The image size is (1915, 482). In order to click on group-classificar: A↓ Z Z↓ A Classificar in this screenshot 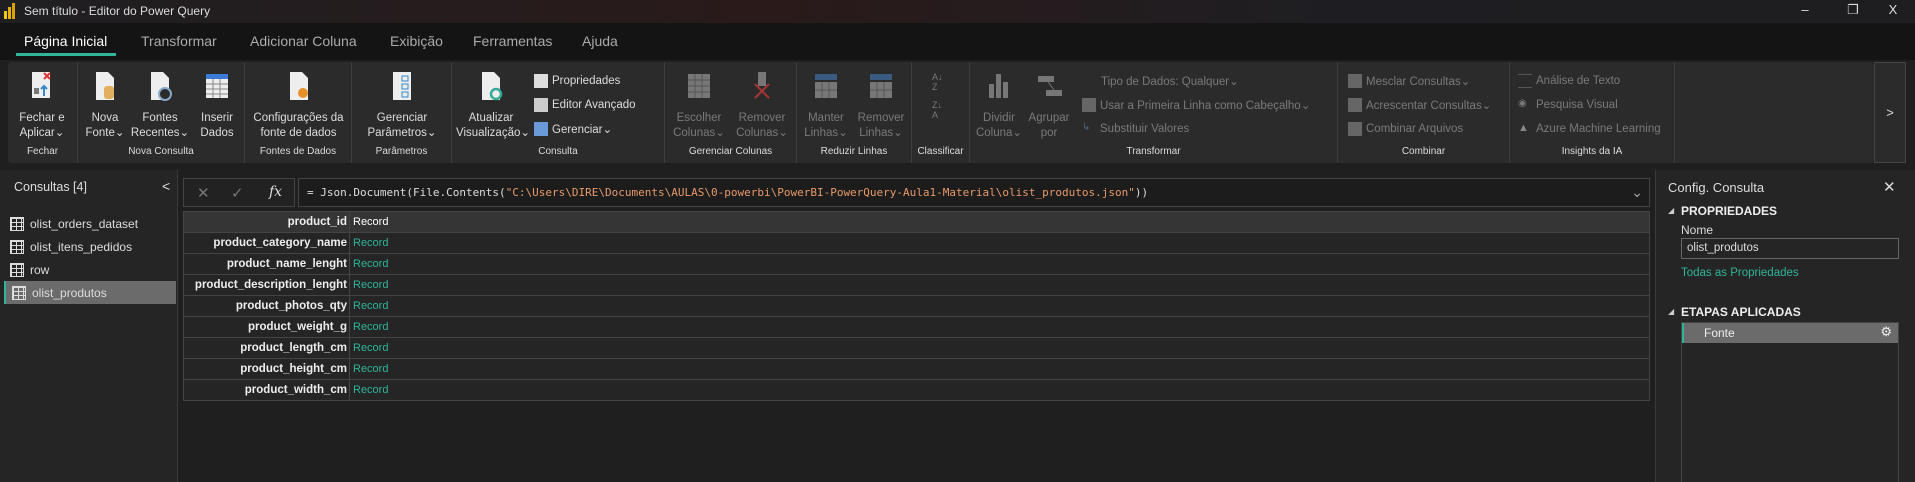, I will do `click(941, 112)`.